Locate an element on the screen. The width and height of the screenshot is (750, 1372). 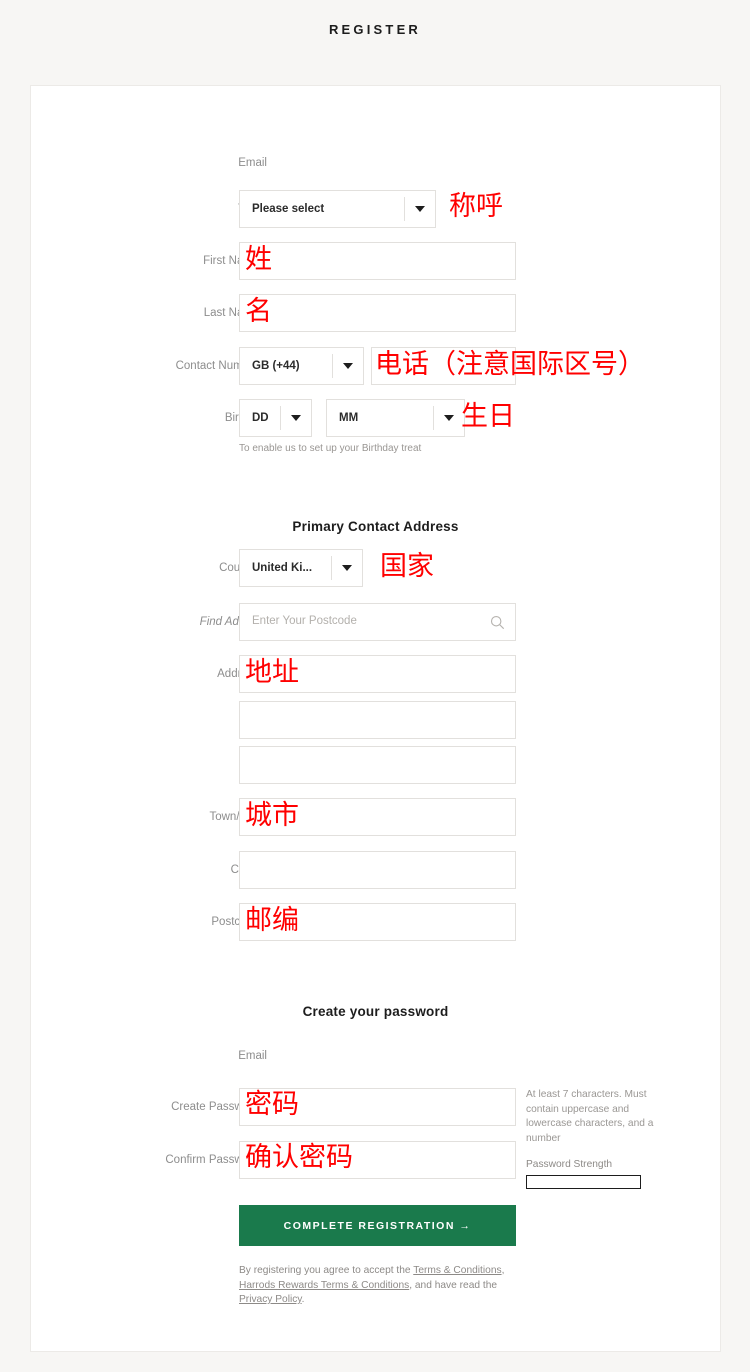
first-name-label: First Name * is located at coordinates (235, 261).